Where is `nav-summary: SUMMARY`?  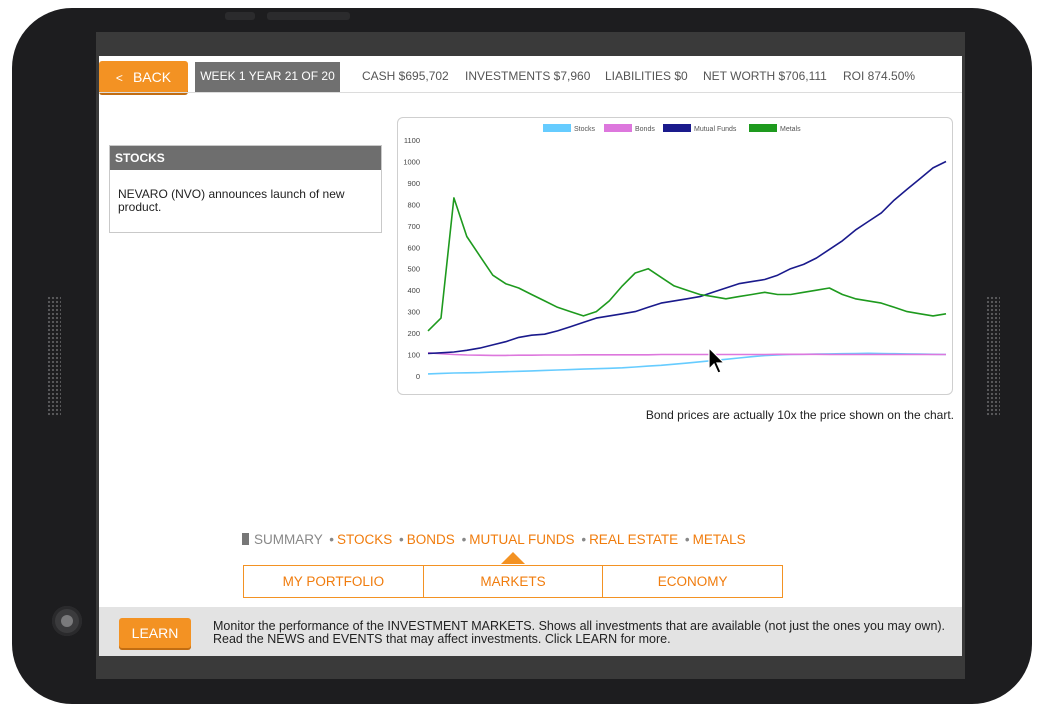
nav-summary: SUMMARY is located at coordinates (288, 539).